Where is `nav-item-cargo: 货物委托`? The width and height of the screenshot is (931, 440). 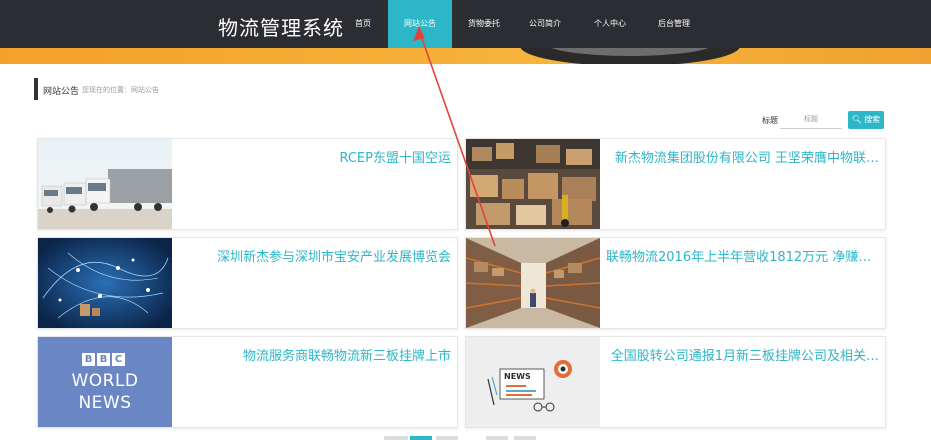 nav-item-cargo: 货物委托 is located at coordinates (484, 24).